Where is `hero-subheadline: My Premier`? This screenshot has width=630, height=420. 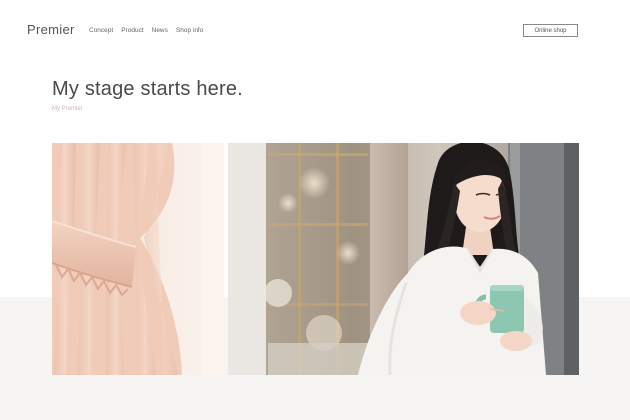
hero-subheadline: My Premier is located at coordinates (67, 109).